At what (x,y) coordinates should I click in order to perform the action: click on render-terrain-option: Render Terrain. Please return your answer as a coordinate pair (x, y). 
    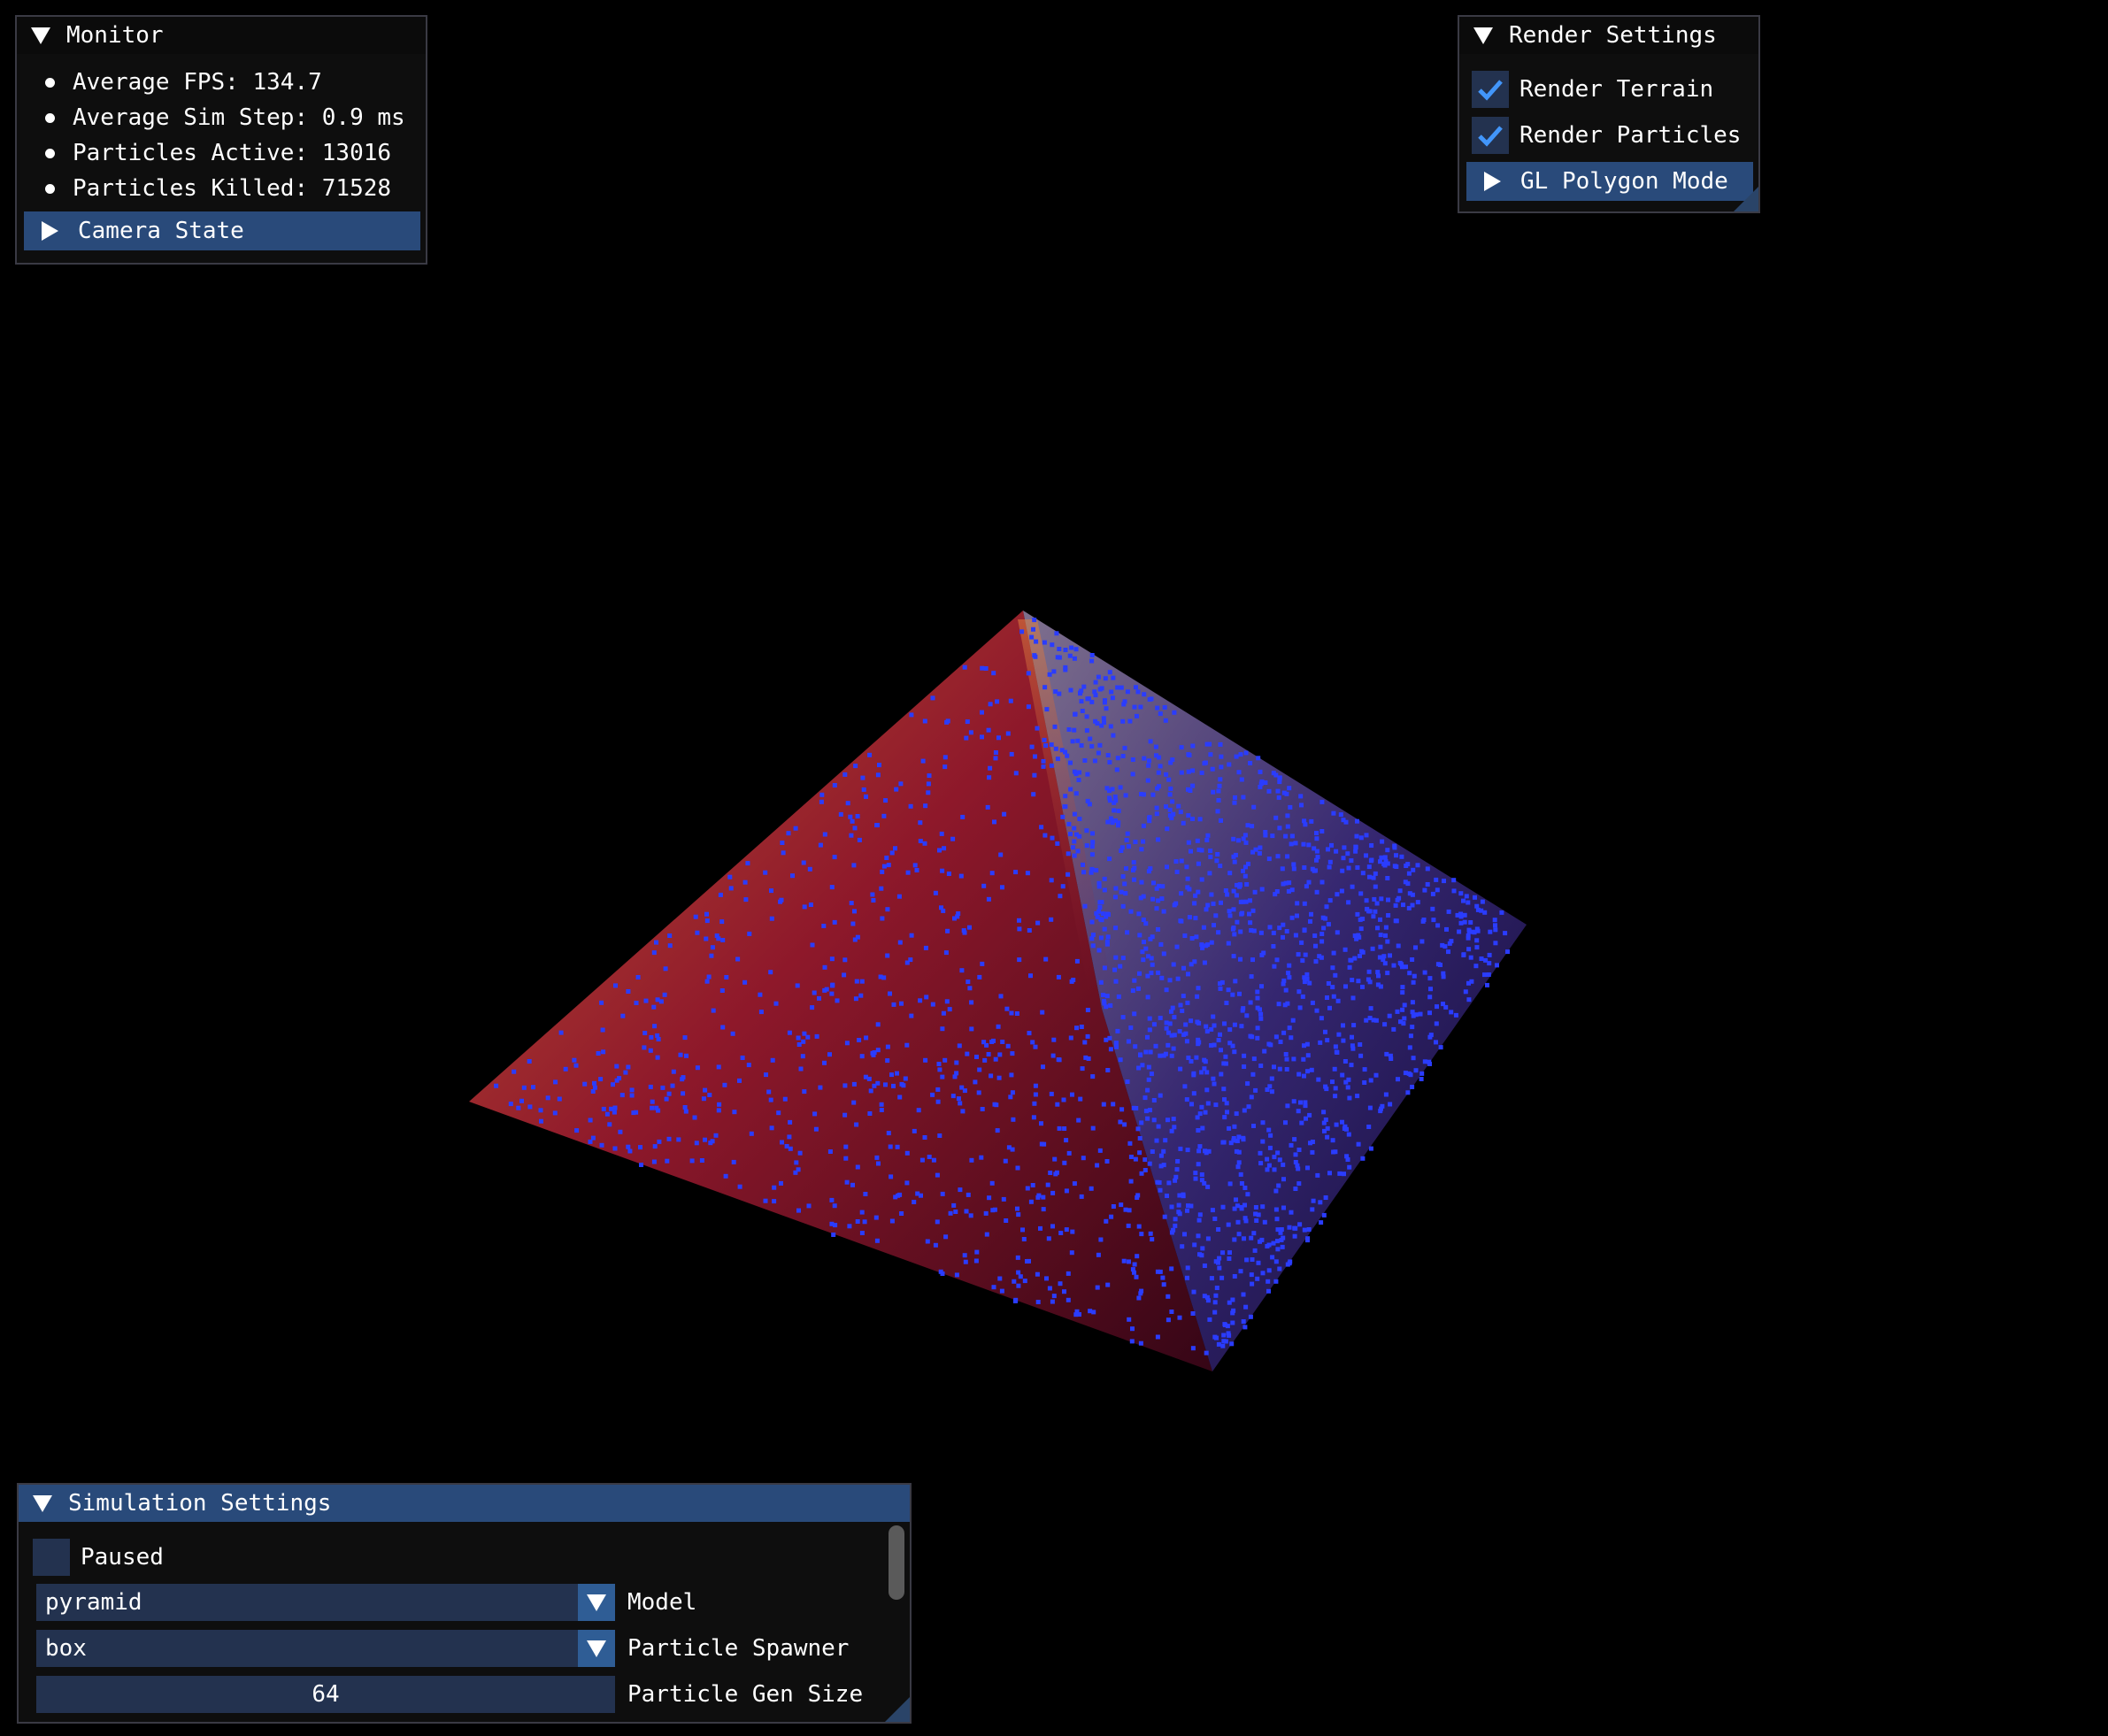
    Looking at the image, I should click on (1592, 89).